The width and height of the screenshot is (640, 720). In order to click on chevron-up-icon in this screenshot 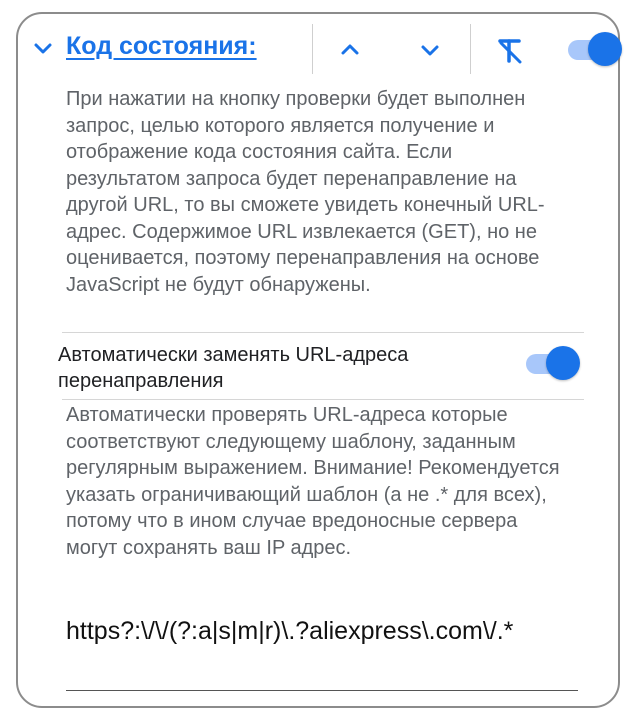, I will do `click(350, 49)`.